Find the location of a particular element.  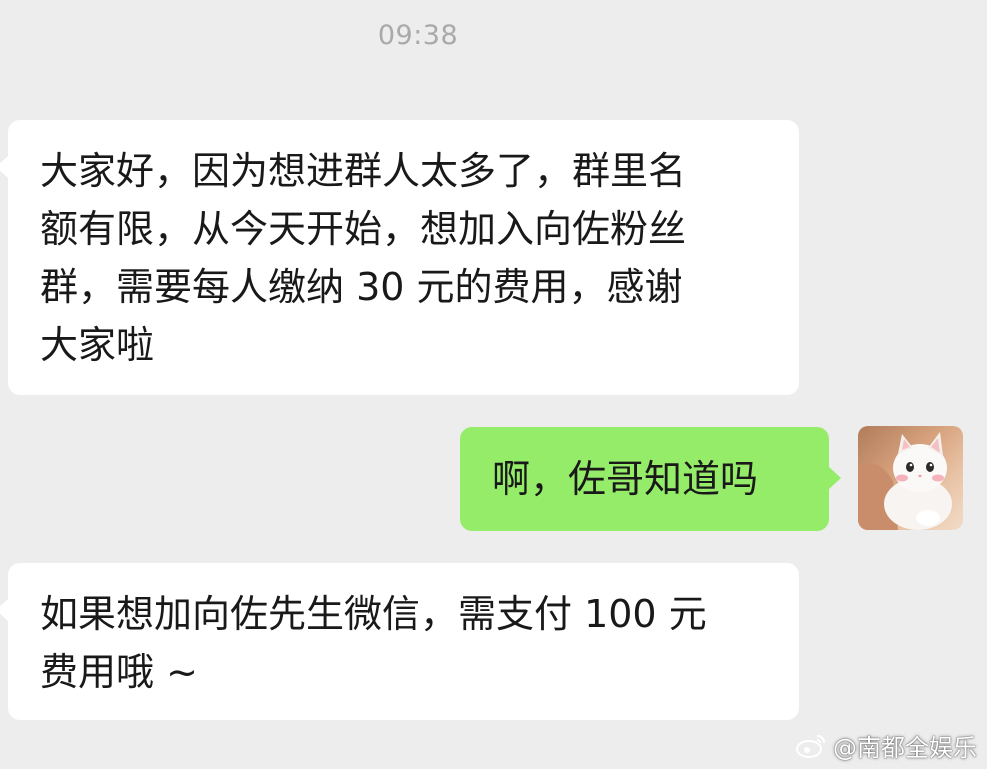

message-timestamp: 09:38 is located at coordinates (418, 35).